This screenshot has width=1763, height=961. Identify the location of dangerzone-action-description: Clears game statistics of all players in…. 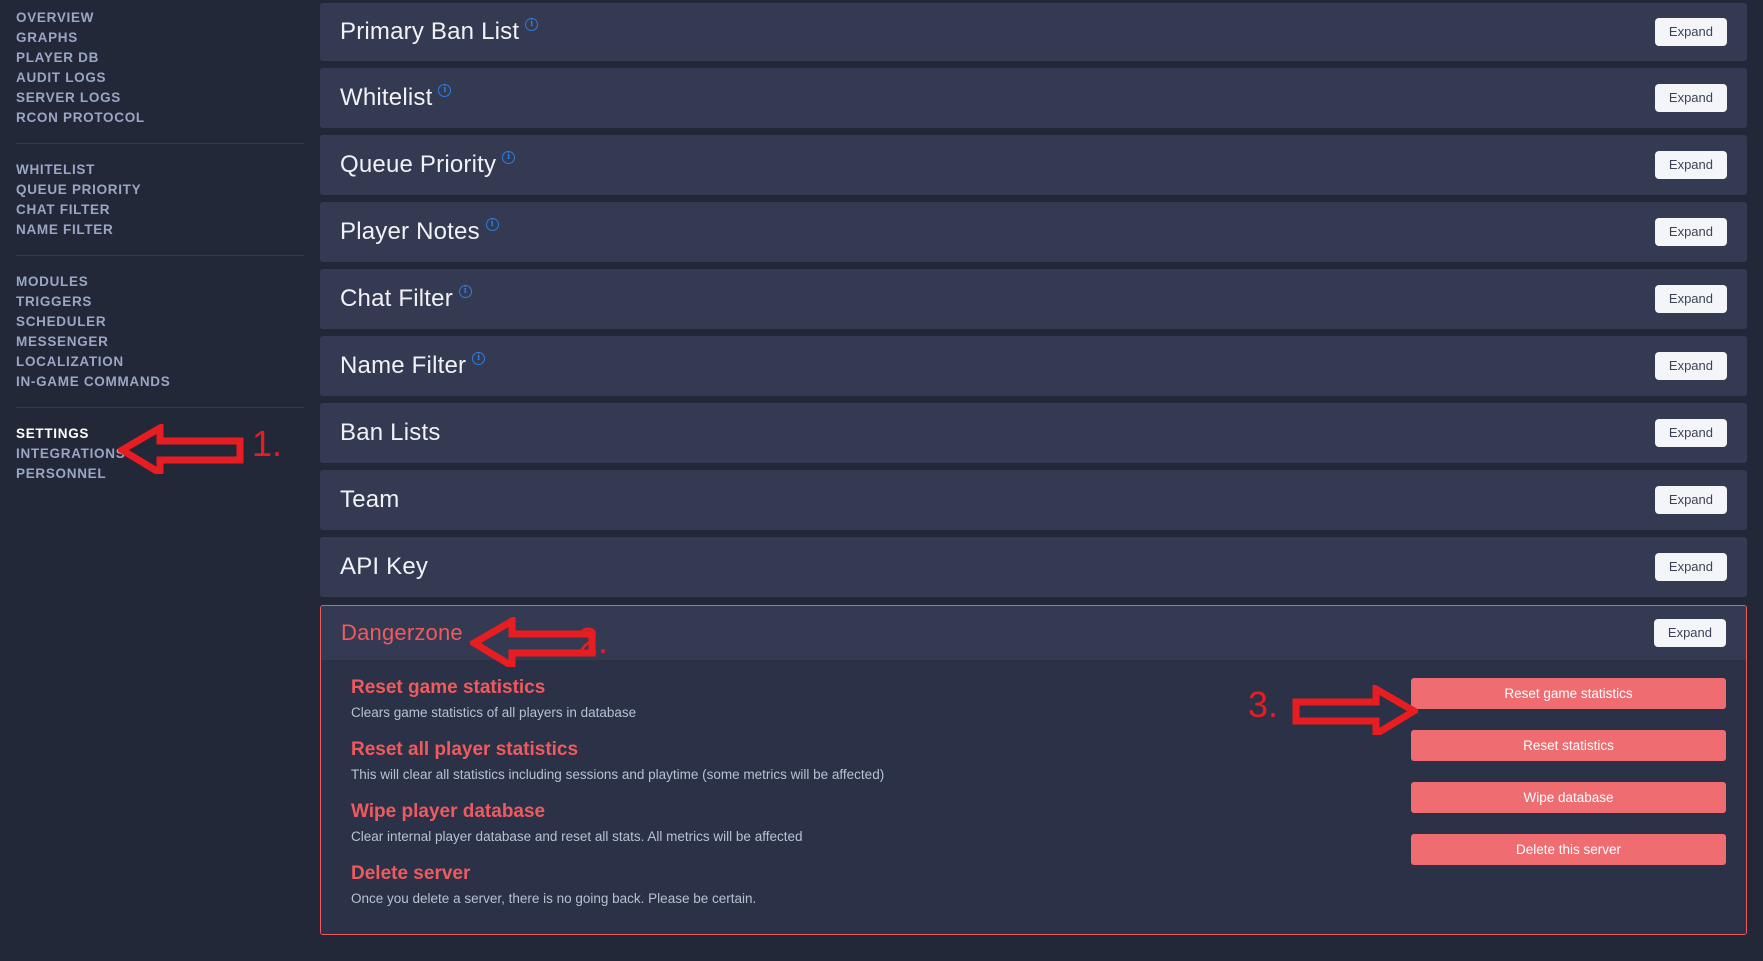
(494, 712).